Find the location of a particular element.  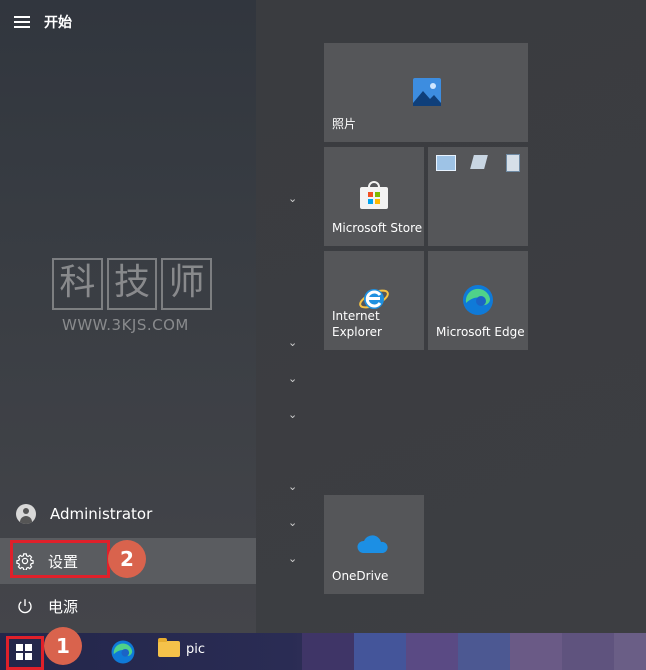

tile-folder-group is located at coordinates (478, 196).